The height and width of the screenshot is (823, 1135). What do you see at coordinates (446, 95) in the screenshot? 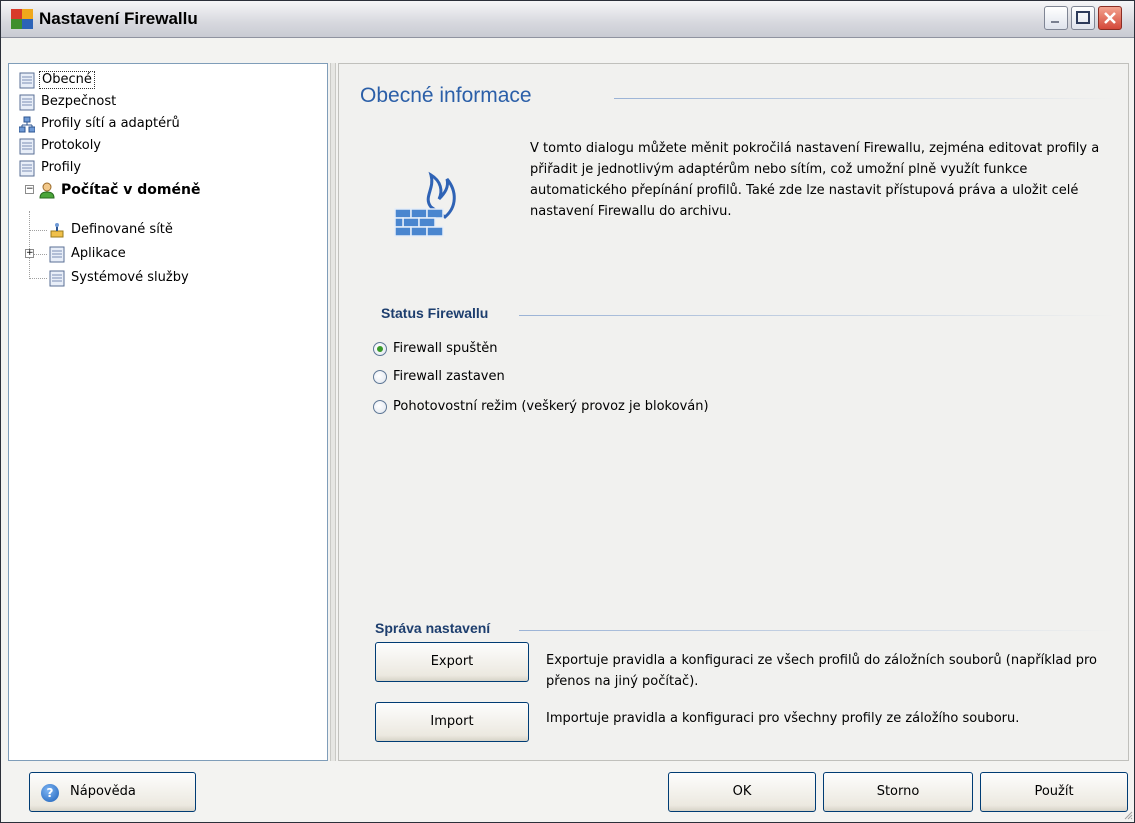
I see `page-title: Obecné informace` at bounding box center [446, 95].